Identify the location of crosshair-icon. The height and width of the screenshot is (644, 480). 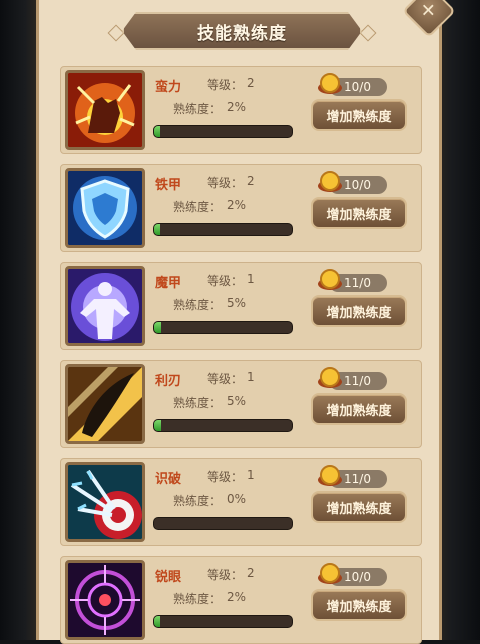
(105, 600).